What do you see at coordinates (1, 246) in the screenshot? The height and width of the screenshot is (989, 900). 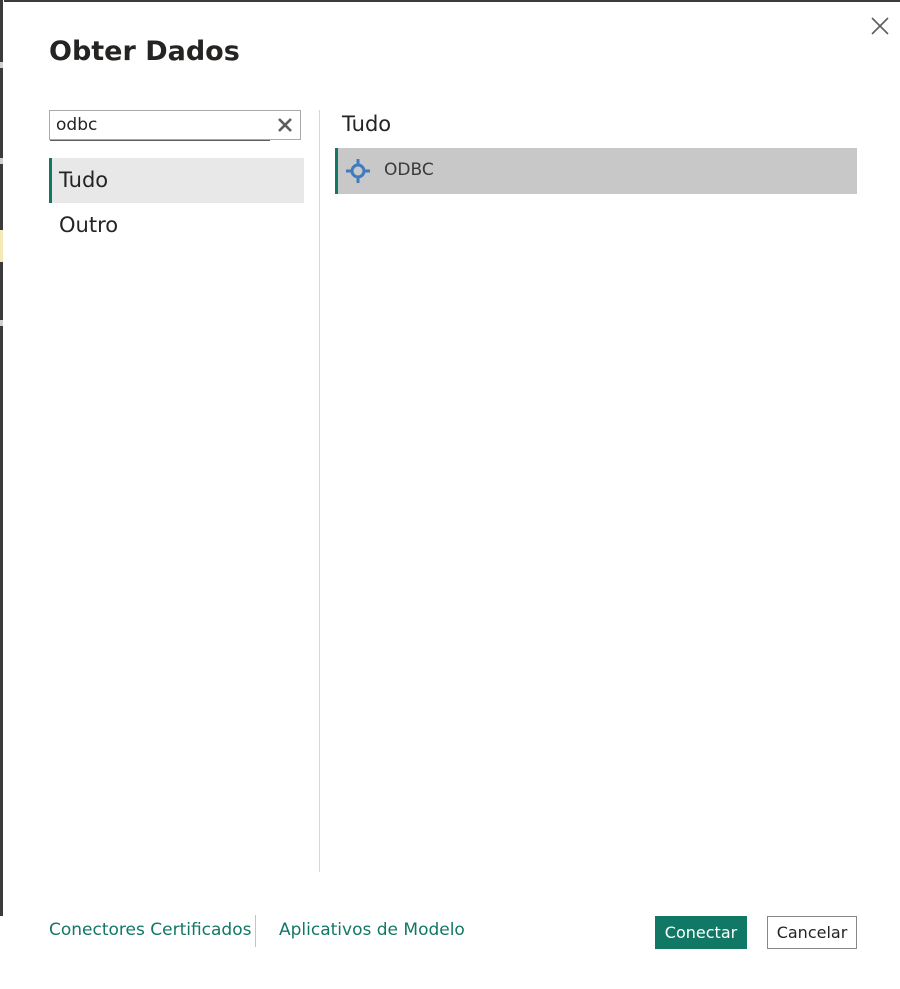 I see `background-window-highlight` at bounding box center [1, 246].